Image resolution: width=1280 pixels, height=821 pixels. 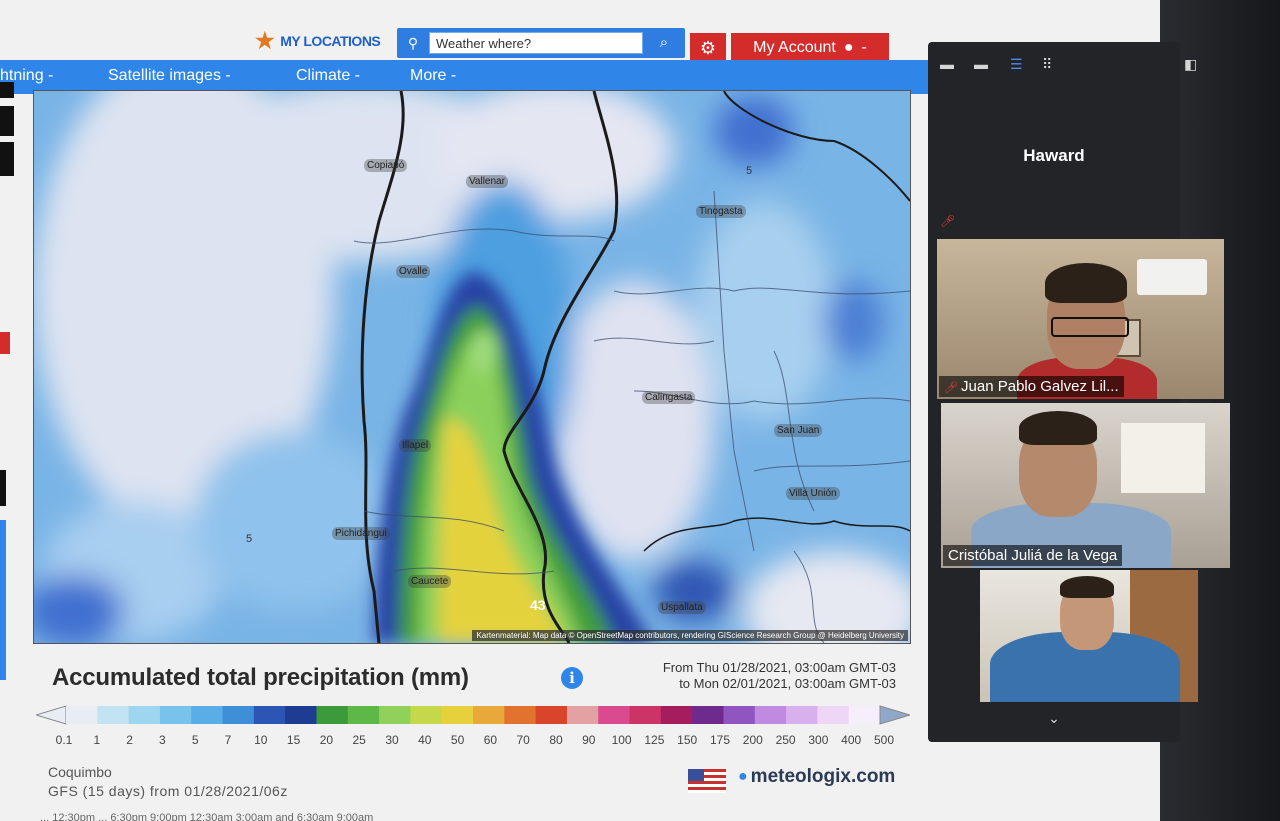 What do you see at coordinates (538, 605) in the screenshot?
I see `map-value: 43` at bounding box center [538, 605].